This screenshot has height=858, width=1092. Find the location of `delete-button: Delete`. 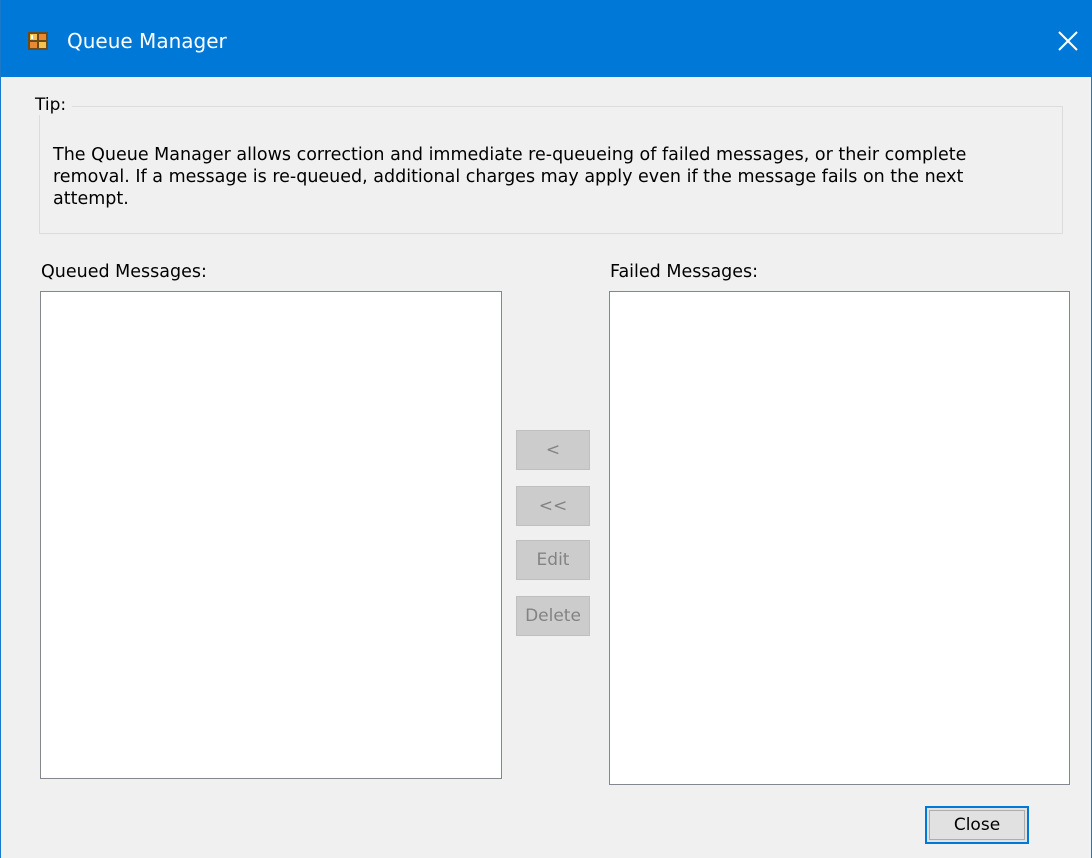

delete-button: Delete is located at coordinates (553, 616).